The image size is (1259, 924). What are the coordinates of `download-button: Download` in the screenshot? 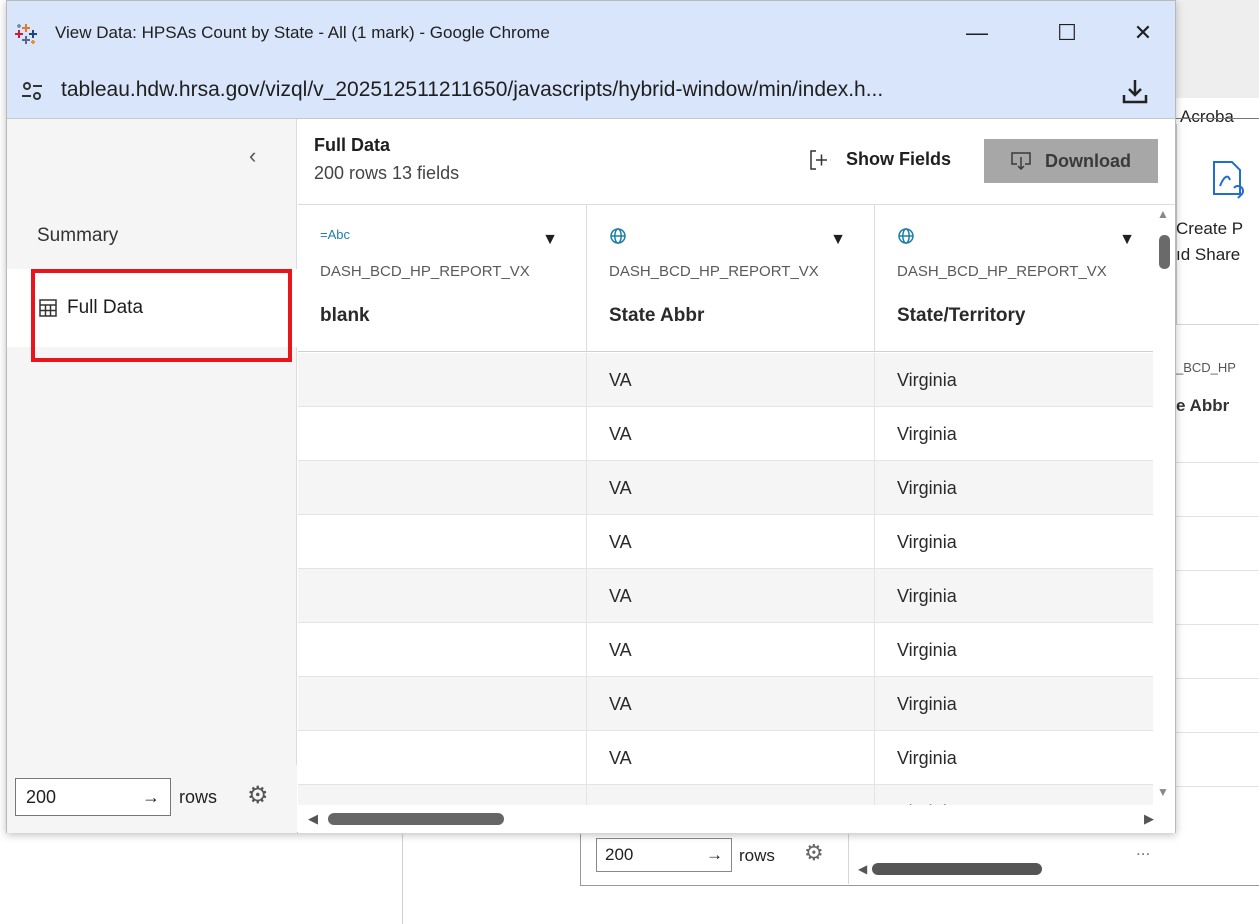 It's located at (1071, 161).